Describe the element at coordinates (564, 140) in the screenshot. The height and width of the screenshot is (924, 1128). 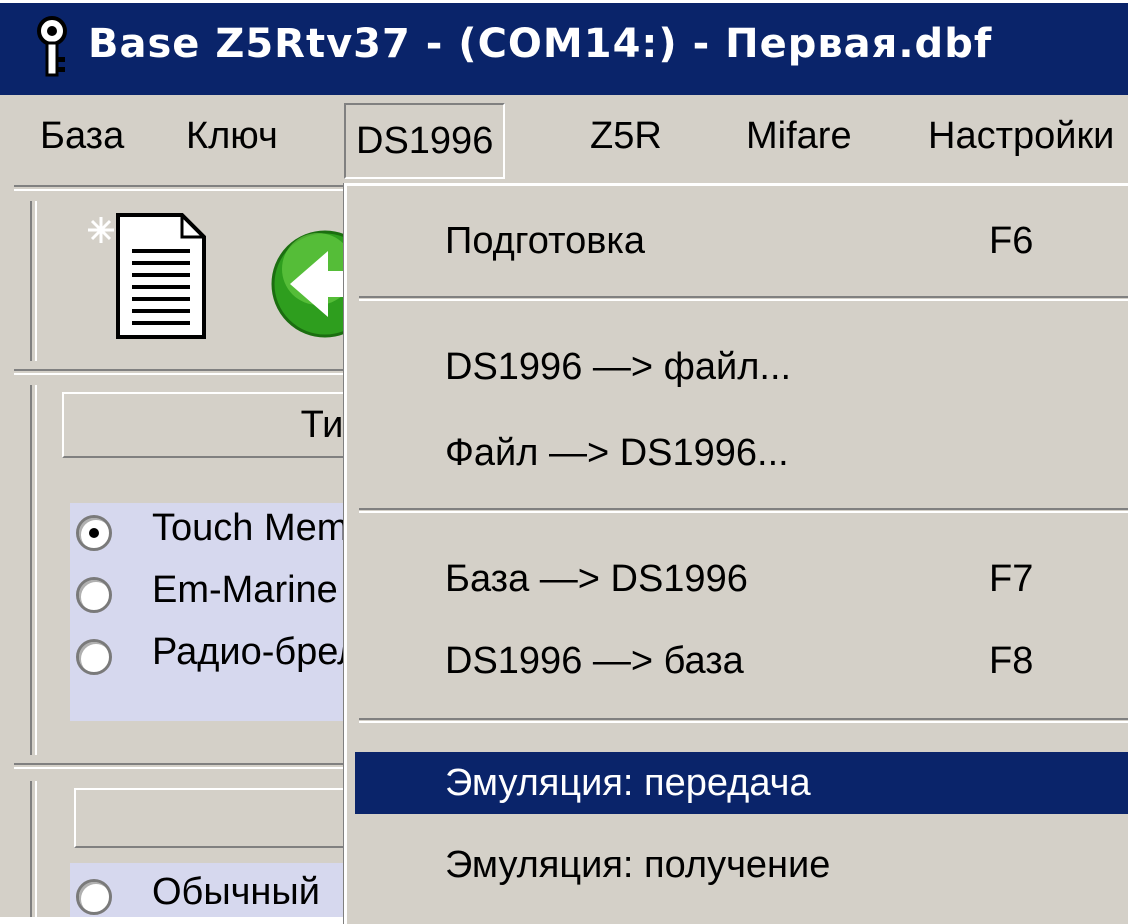
I see `menu-bar: База Ключ DS1996 Z5R Mifare Настройки` at that location.